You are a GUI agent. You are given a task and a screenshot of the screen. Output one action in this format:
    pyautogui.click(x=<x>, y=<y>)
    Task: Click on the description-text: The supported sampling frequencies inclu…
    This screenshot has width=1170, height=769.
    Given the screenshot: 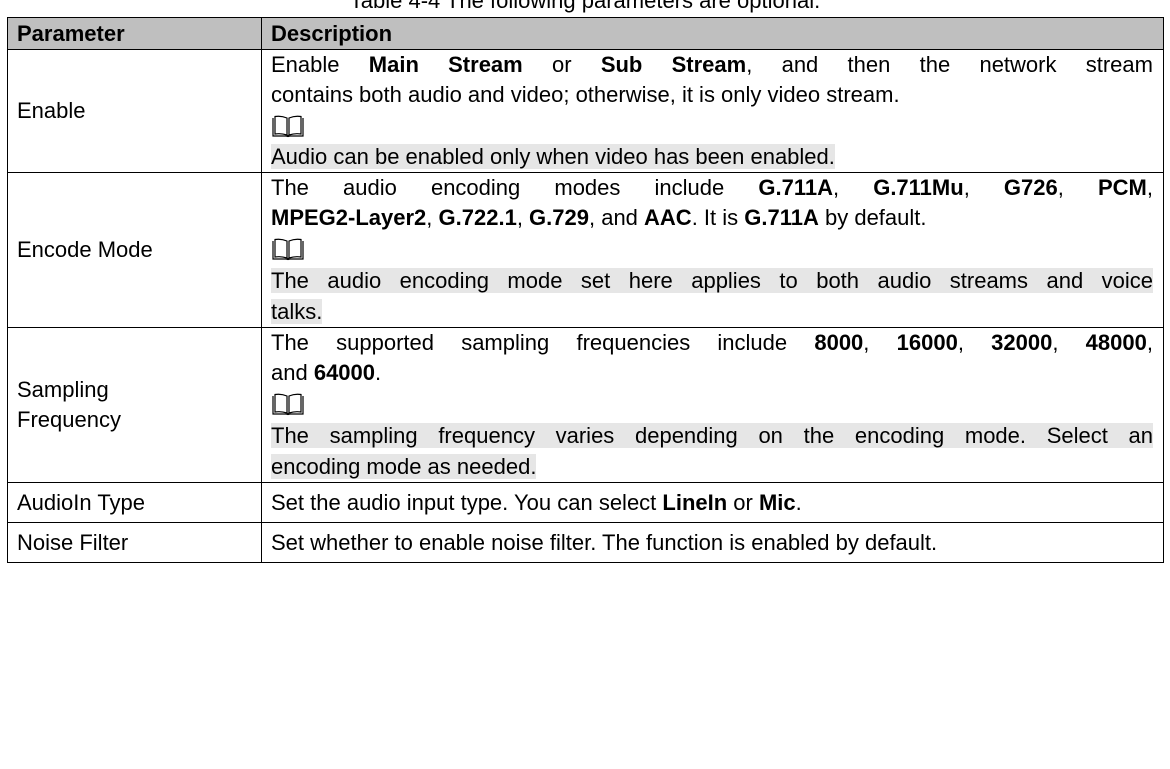 What is the action you would take?
    pyautogui.click(x=543, y=342)
    